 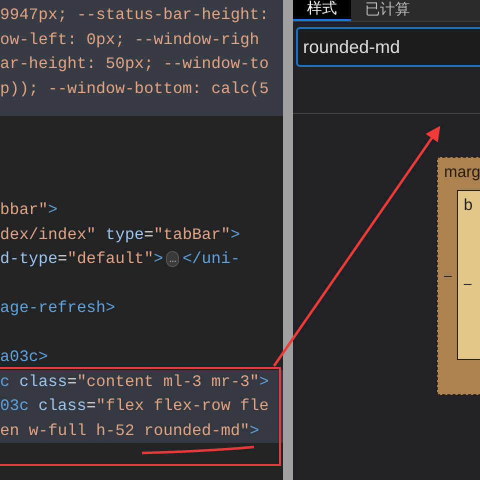 What do you see at coordinates (141, 259) in the screenshot?
I see `dom-tree-row: d-type="default"> … </uni-` at bounding box center [141, 259].